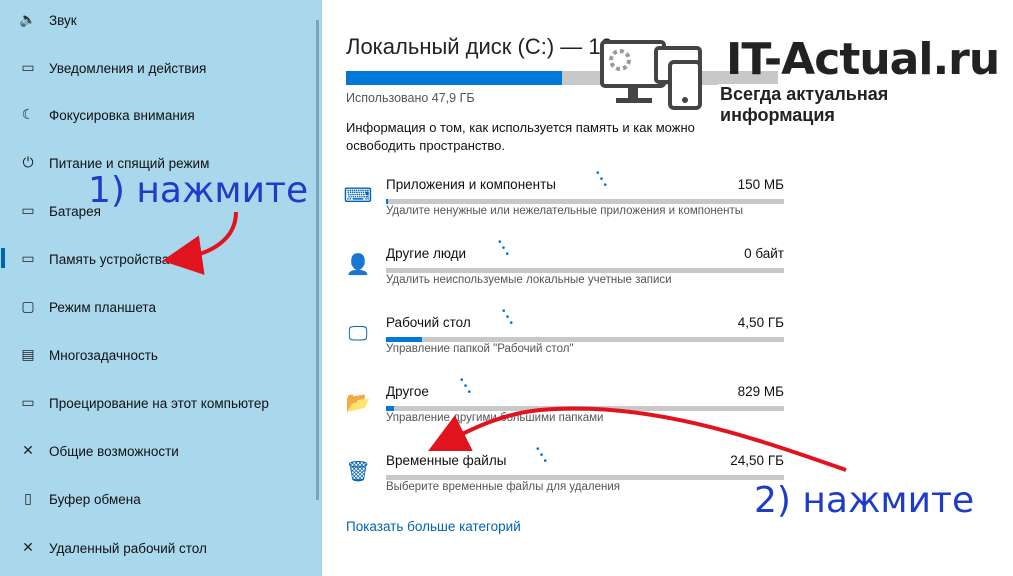  I want to click on sidebar-item-label: Удаленный рабочий стол, so click(128, 548).